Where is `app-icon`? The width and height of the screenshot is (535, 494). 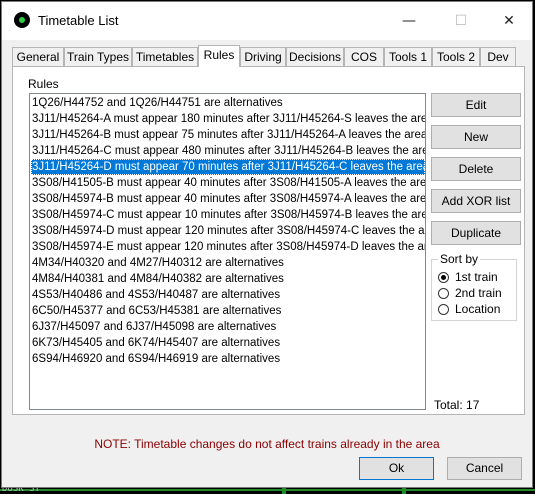
app-icon is located at coordinates (22, 20).